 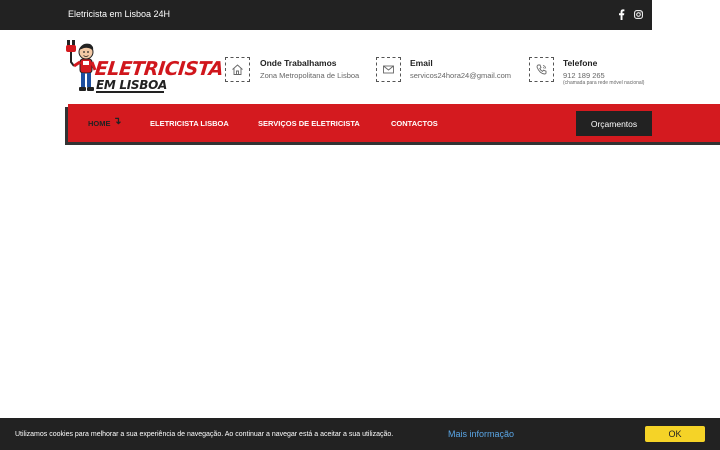 What do you see at coordinates (584, 75) in the screenshot?
I see `phone-link: 912 189 265` at bounding box center [584, 75].